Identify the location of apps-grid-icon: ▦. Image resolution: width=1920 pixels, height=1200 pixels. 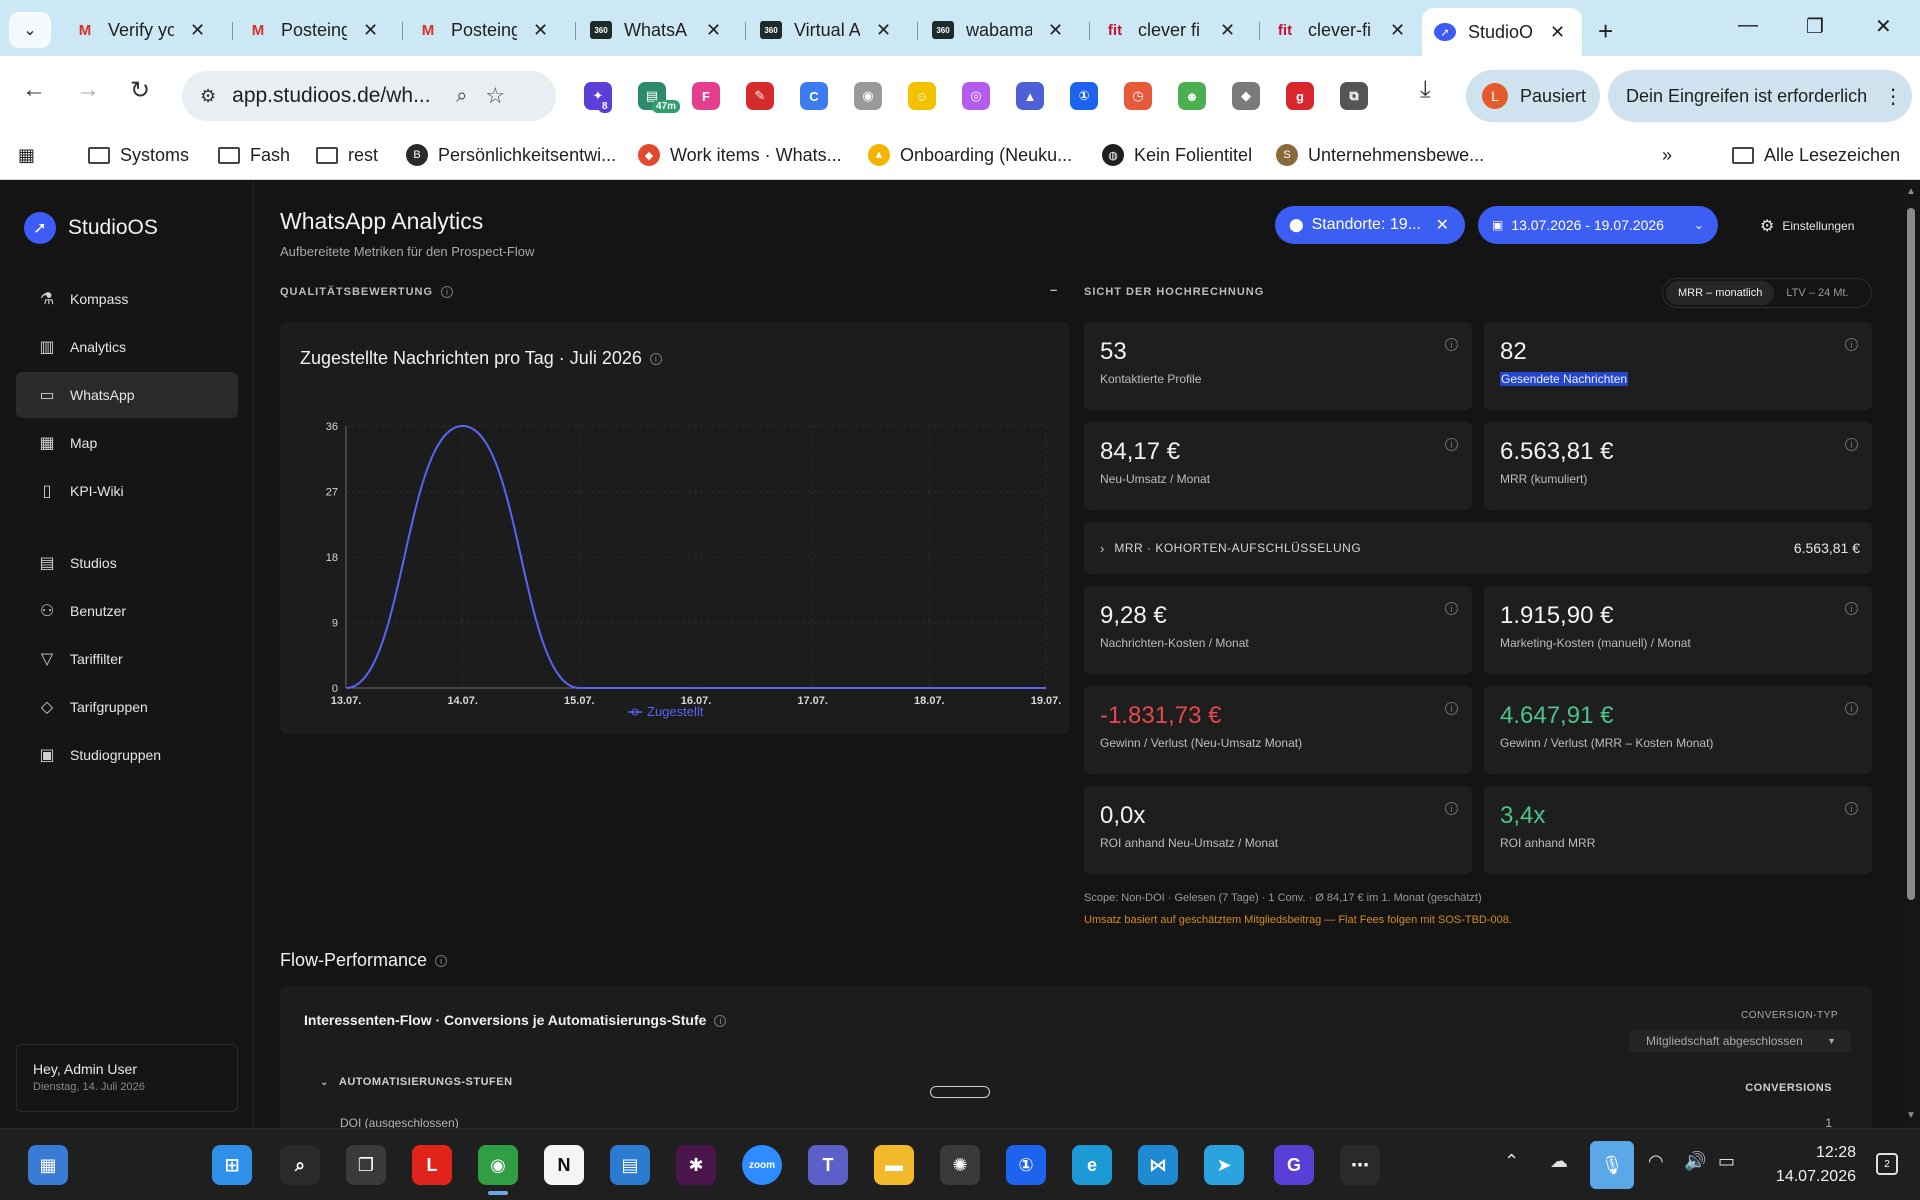
(26, 155).